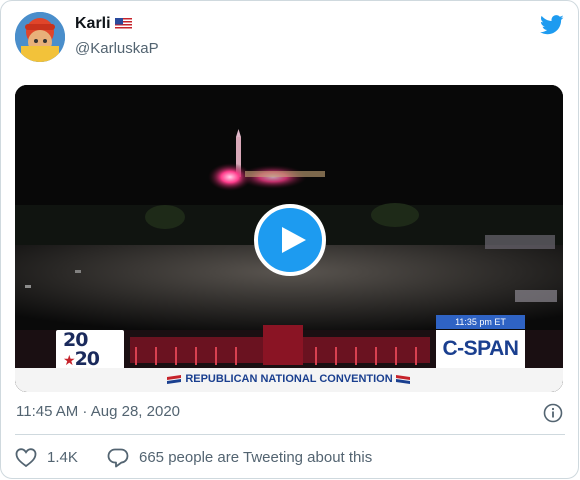 This screenshot has width=580, height=480. I want to click on avatar, so click(40, 37).